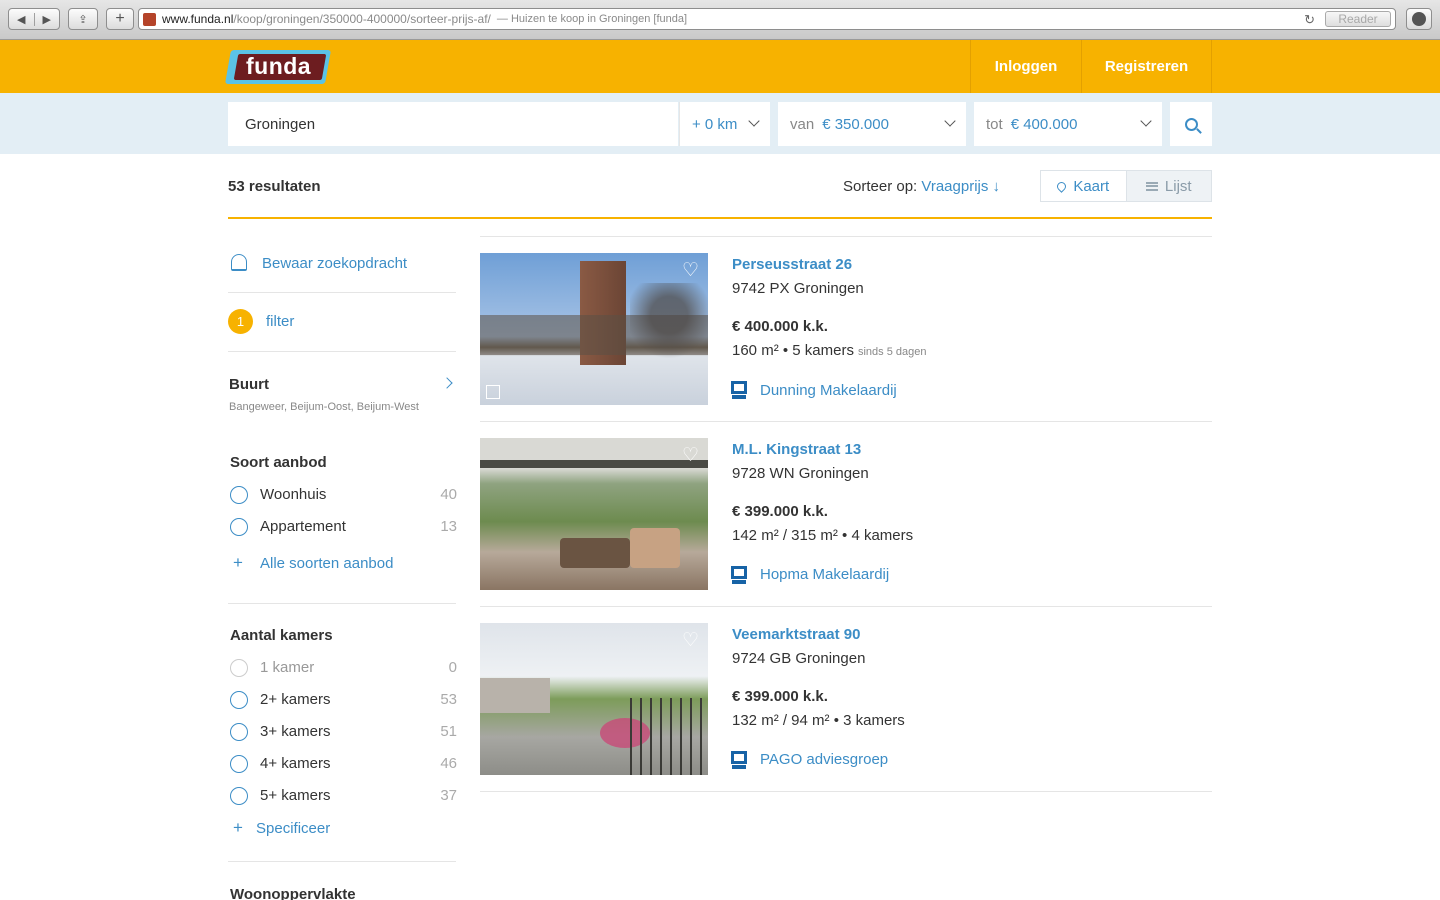  I want to click on kamers-5-radio, so click(239, 796).